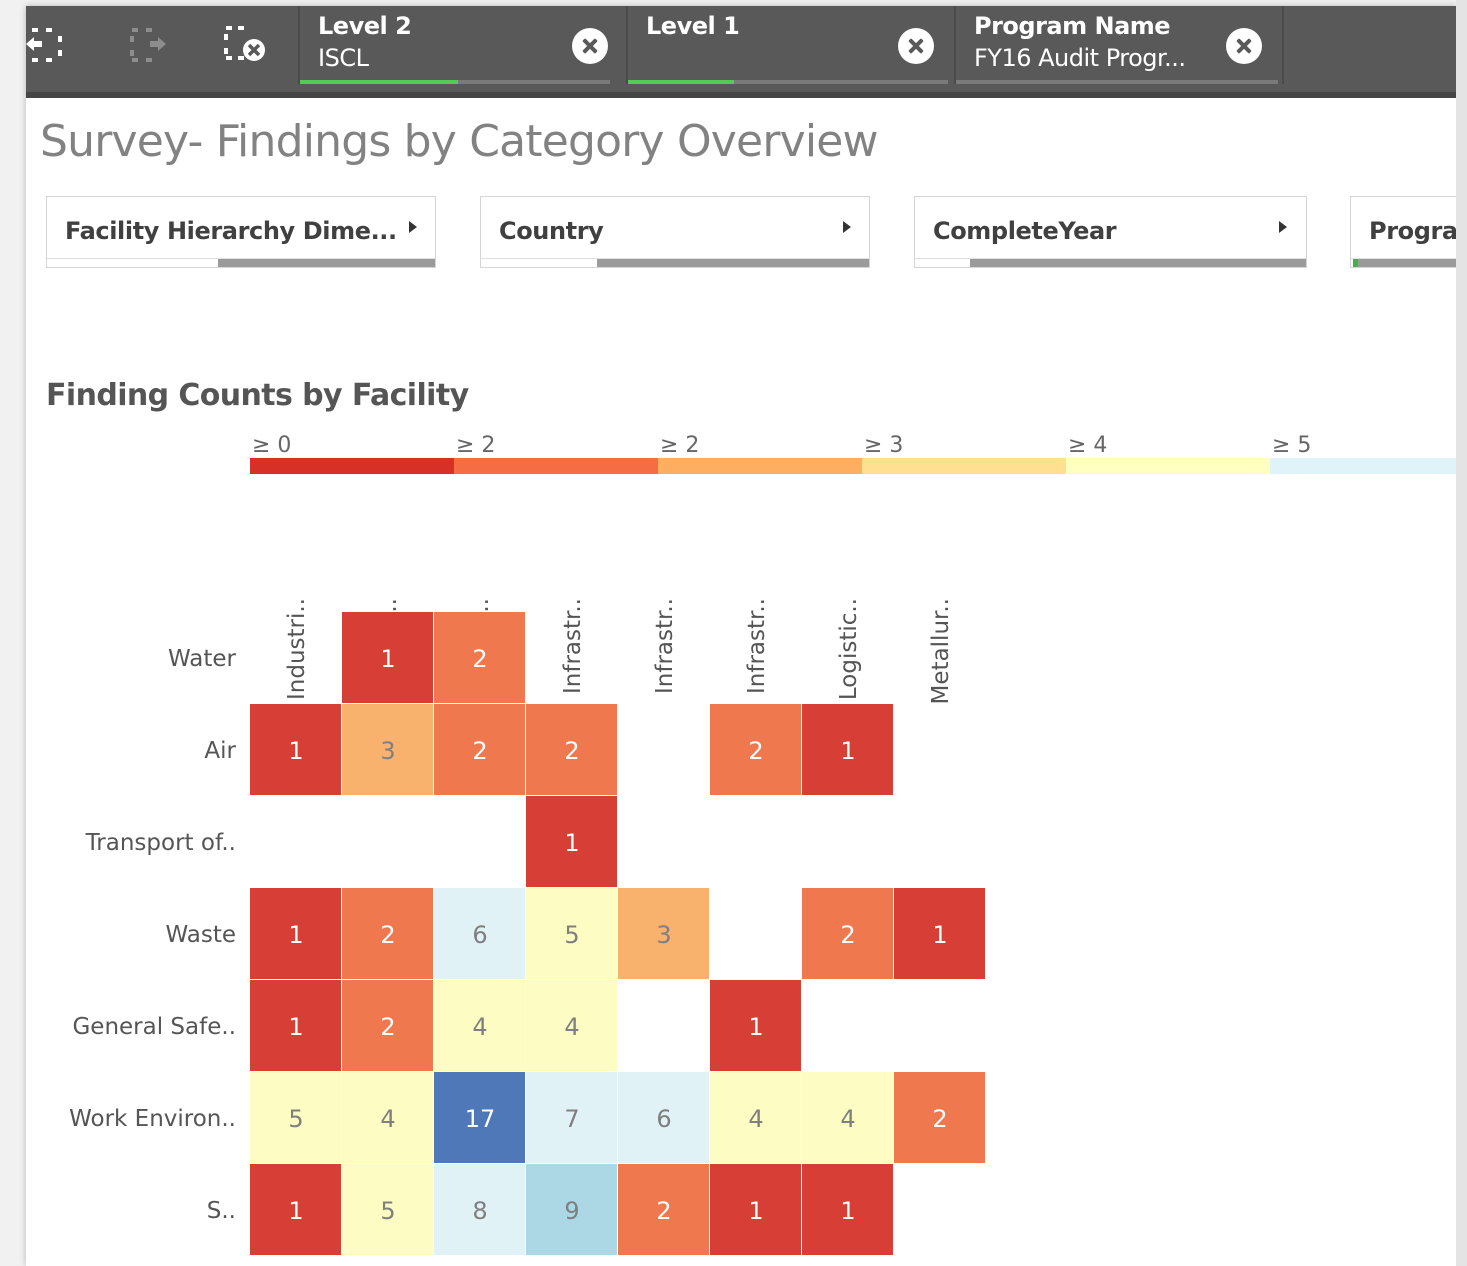 The image size is (1467, 1266). What do you see at coordinates (571, 1119) in the screenshot?
I see `cell-value-label: 7` at bounding box center [571, 1119].